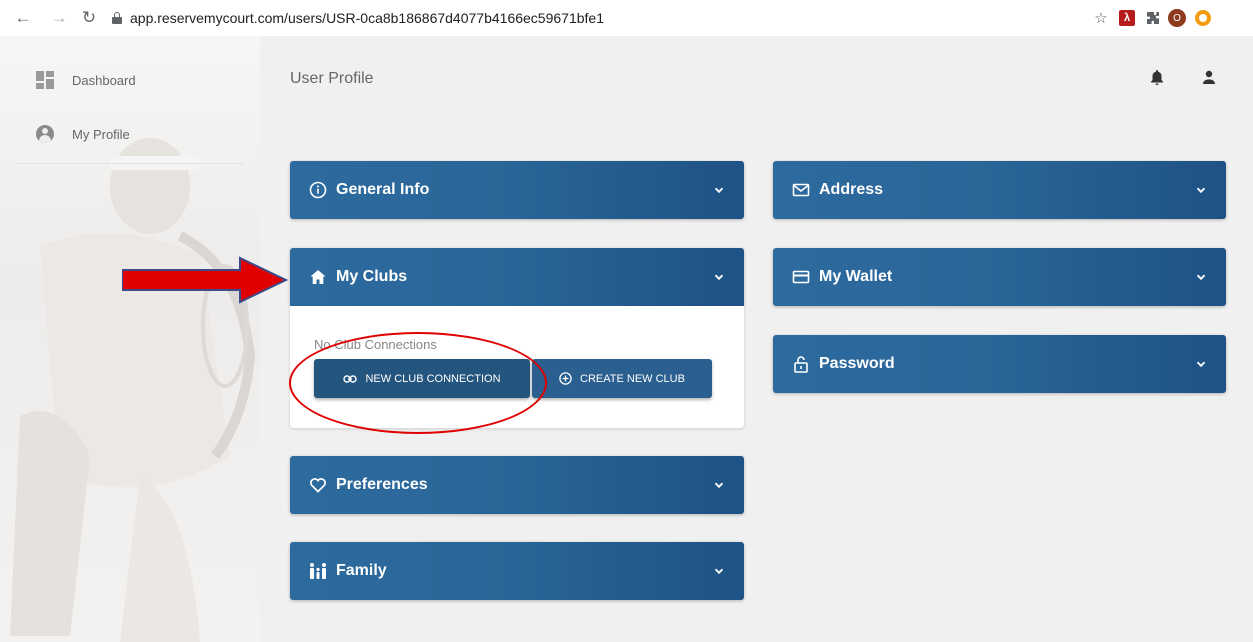  What do you see at coordinates (857, 363) in the screenshot?
I see `panel-title: Password` at bounding box center [857, 363].